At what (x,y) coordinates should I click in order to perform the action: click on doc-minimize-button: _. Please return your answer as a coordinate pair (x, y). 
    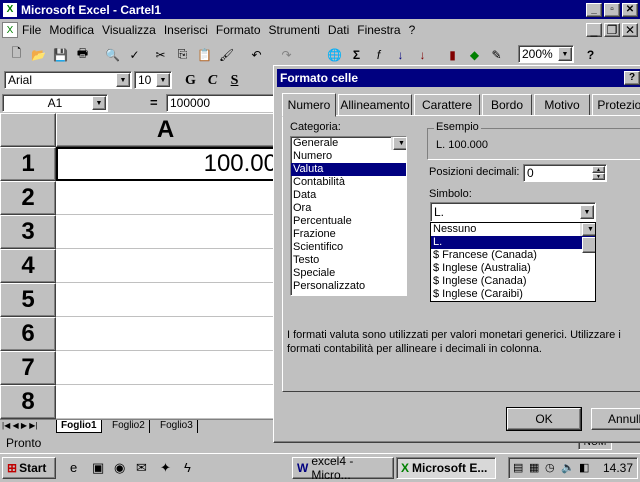
    Looking at the image, I should click on (594, 30).